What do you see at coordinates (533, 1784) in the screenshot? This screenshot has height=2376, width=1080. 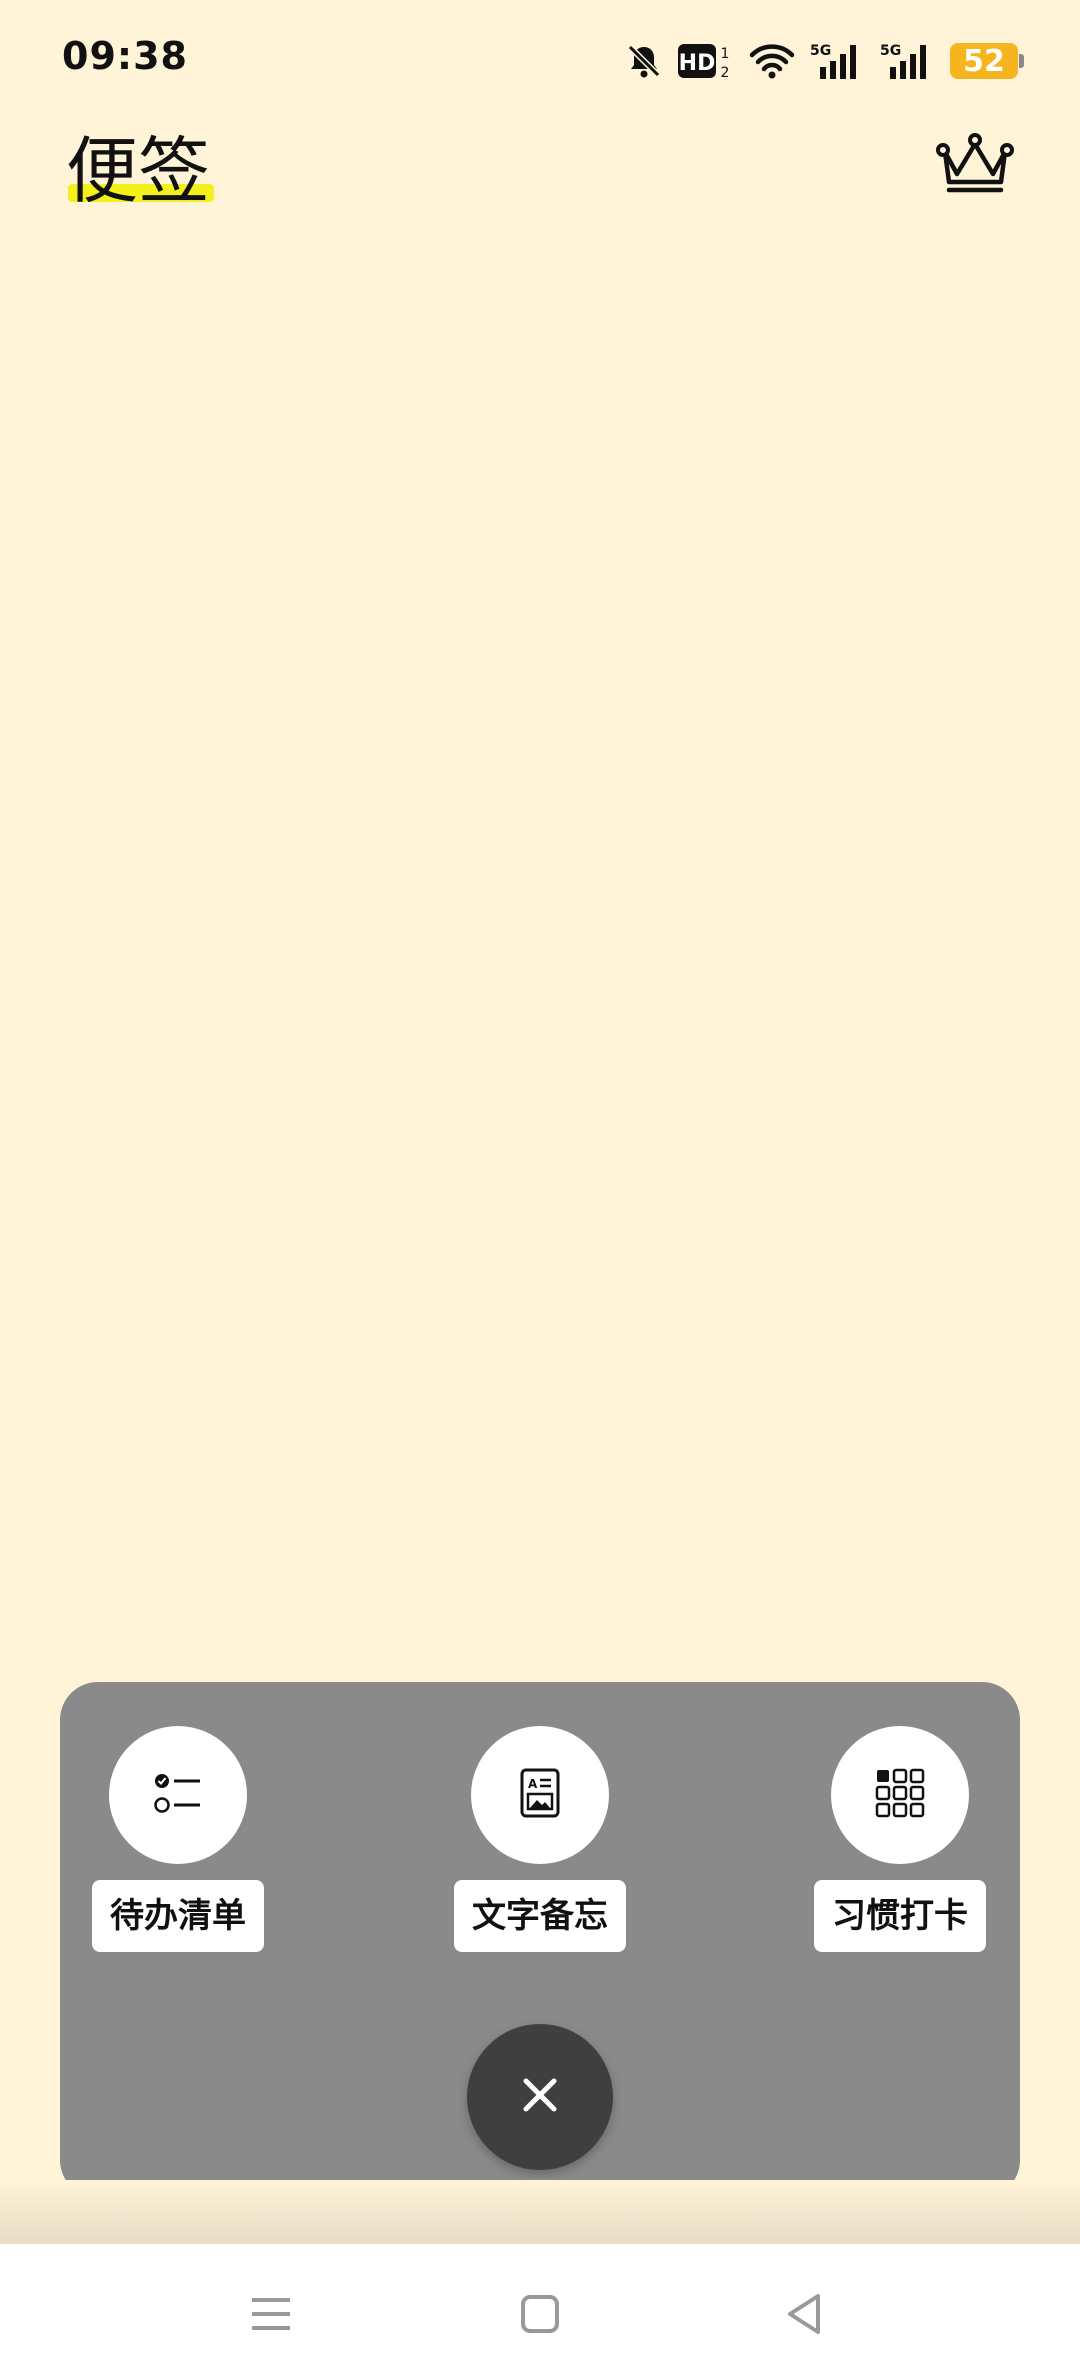 I see `svg-text: A` at bounding box center [533, 1784].